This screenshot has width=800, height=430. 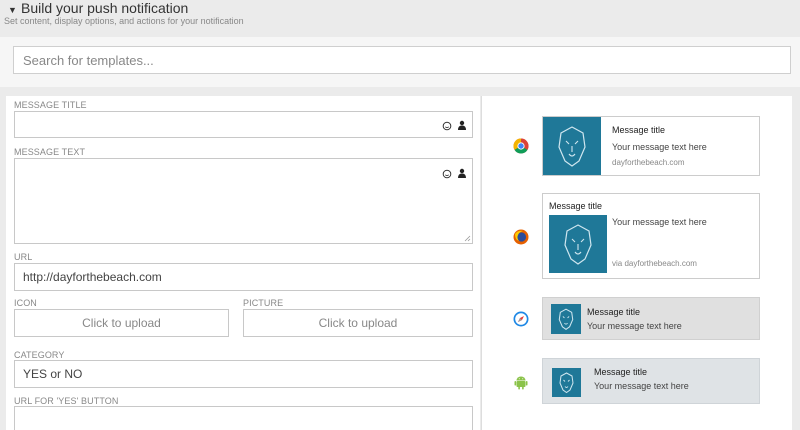 What do you see at coordinates (105, 8) in the screenshot?
I see `section-title: Build your push notification` at bounding box center [105, 8].